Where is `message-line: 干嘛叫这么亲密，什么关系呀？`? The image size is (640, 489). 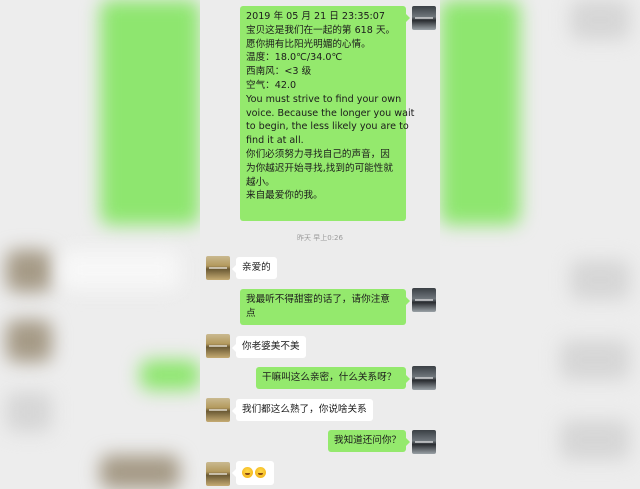 message-line: 干嘛叫这么亲密，什么关系呀？ is located at coordinates (329, 377).